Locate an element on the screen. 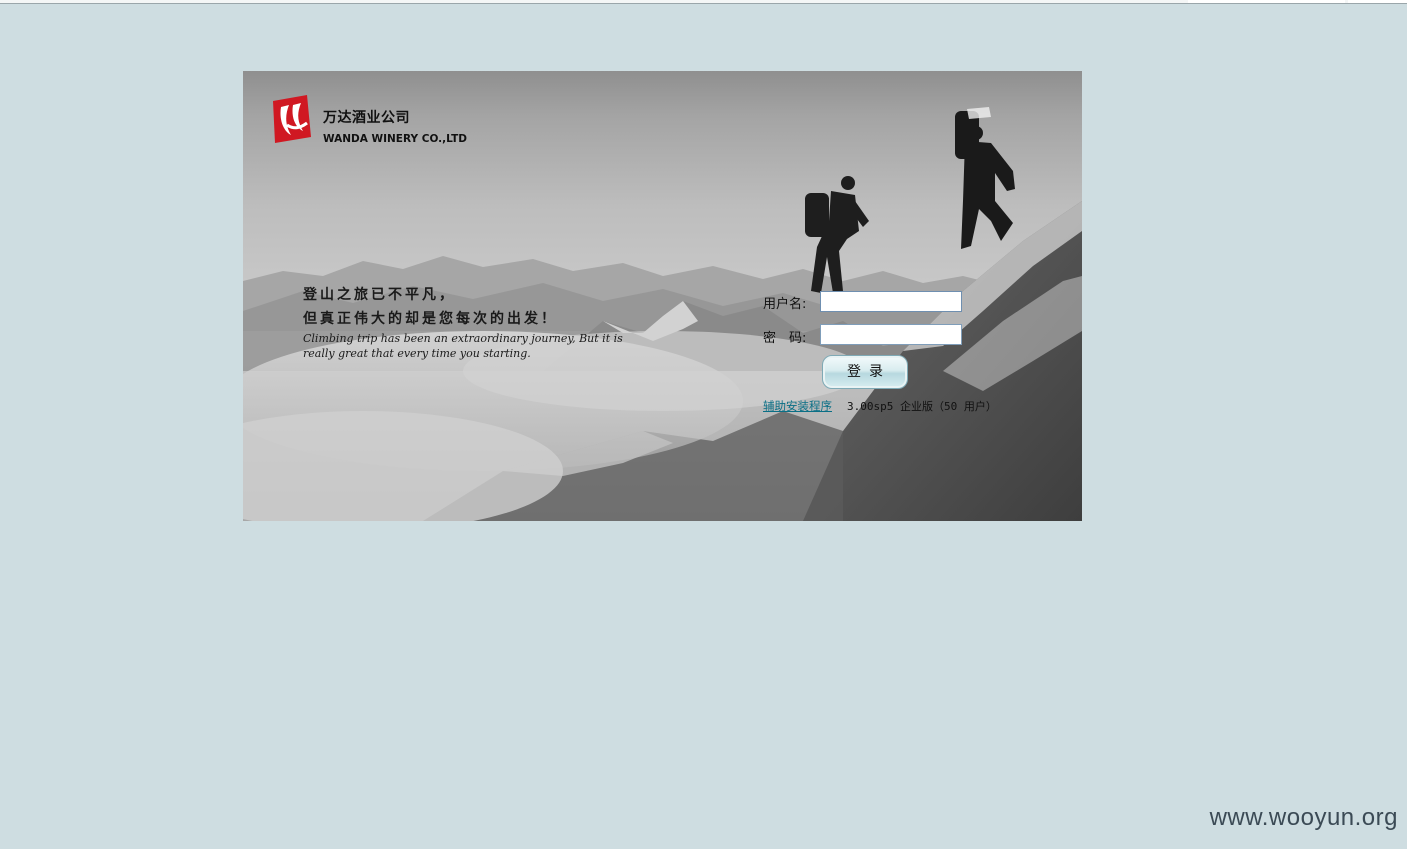 The height and width of the screenshot is (849, 1407). company-name-en: WANDA WINERY CO.,LTD is located at coordinates (395, 139).